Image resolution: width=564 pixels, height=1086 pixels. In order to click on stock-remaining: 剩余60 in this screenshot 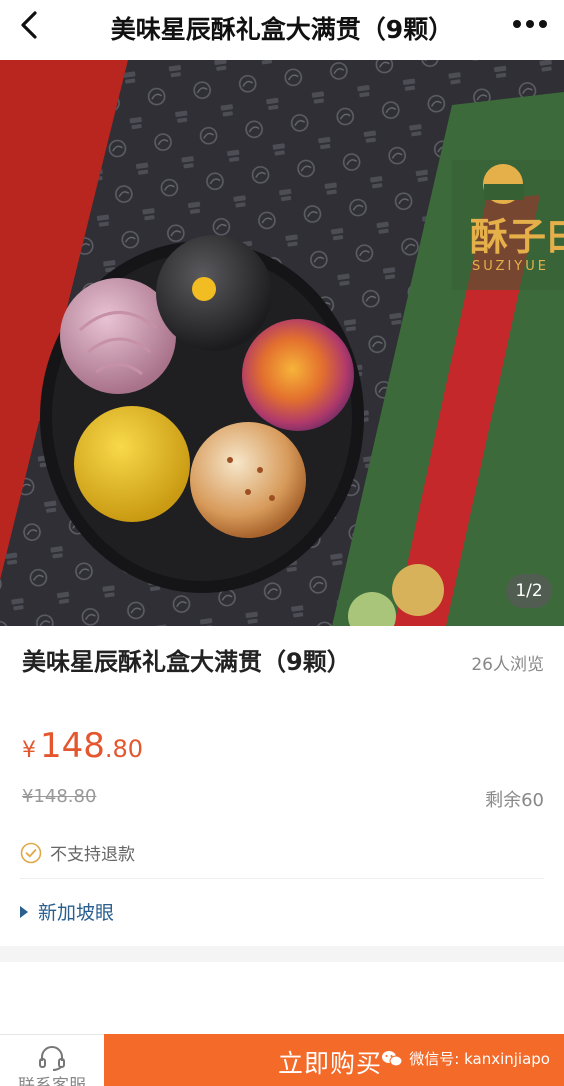, I will do `click(514, 800)`.